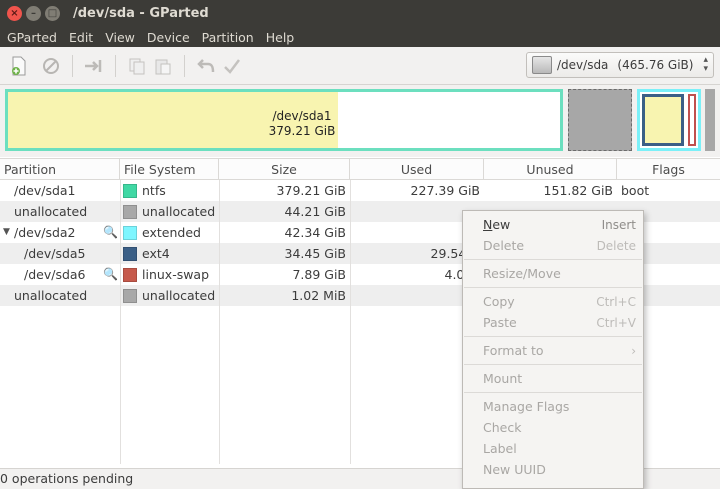 This screenshot has width=720, height=489. I want to click on window-title: /dev/sda - GParted, so click(141, 13).